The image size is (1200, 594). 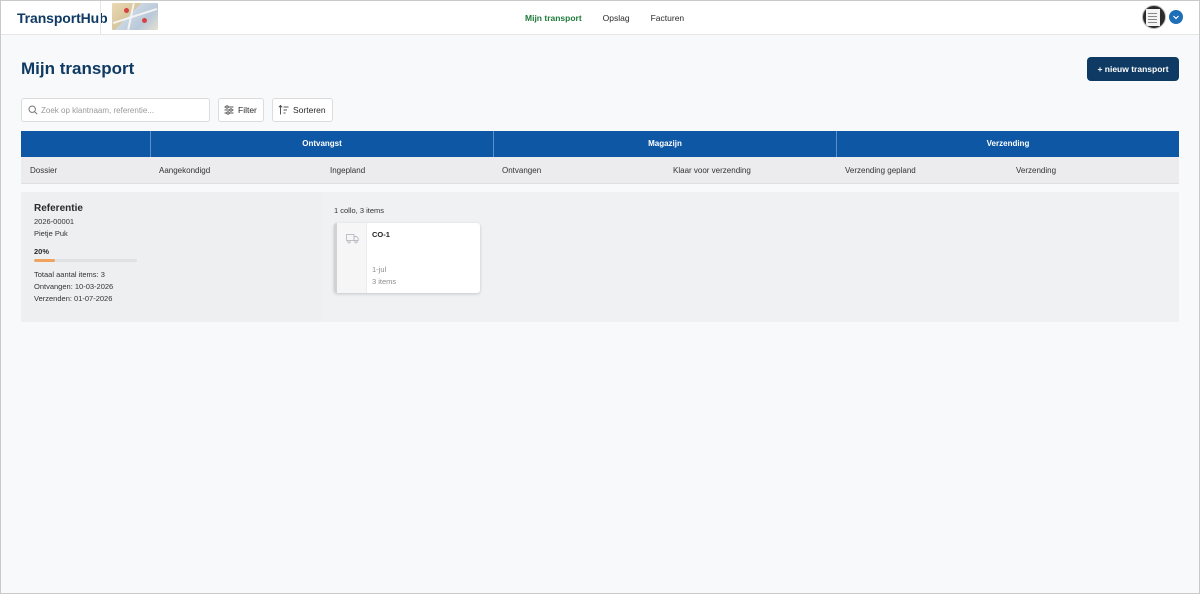 I want to click on group-magazijn: Magazijn, so click(x=664, y=144).